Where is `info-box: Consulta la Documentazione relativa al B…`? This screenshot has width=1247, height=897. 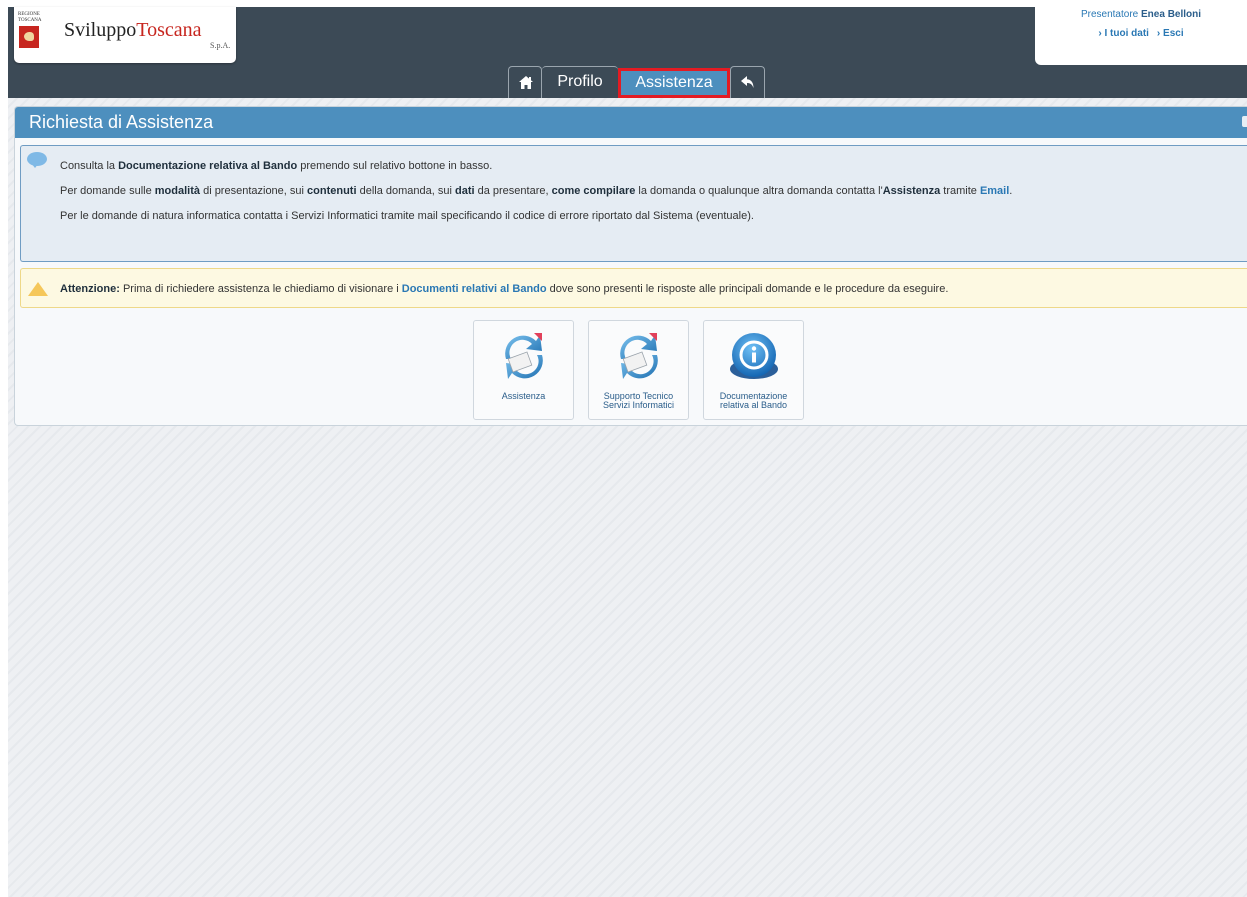 info-box: Consulta la Documentazione relativa al B… is located at coordinates (633, 203).